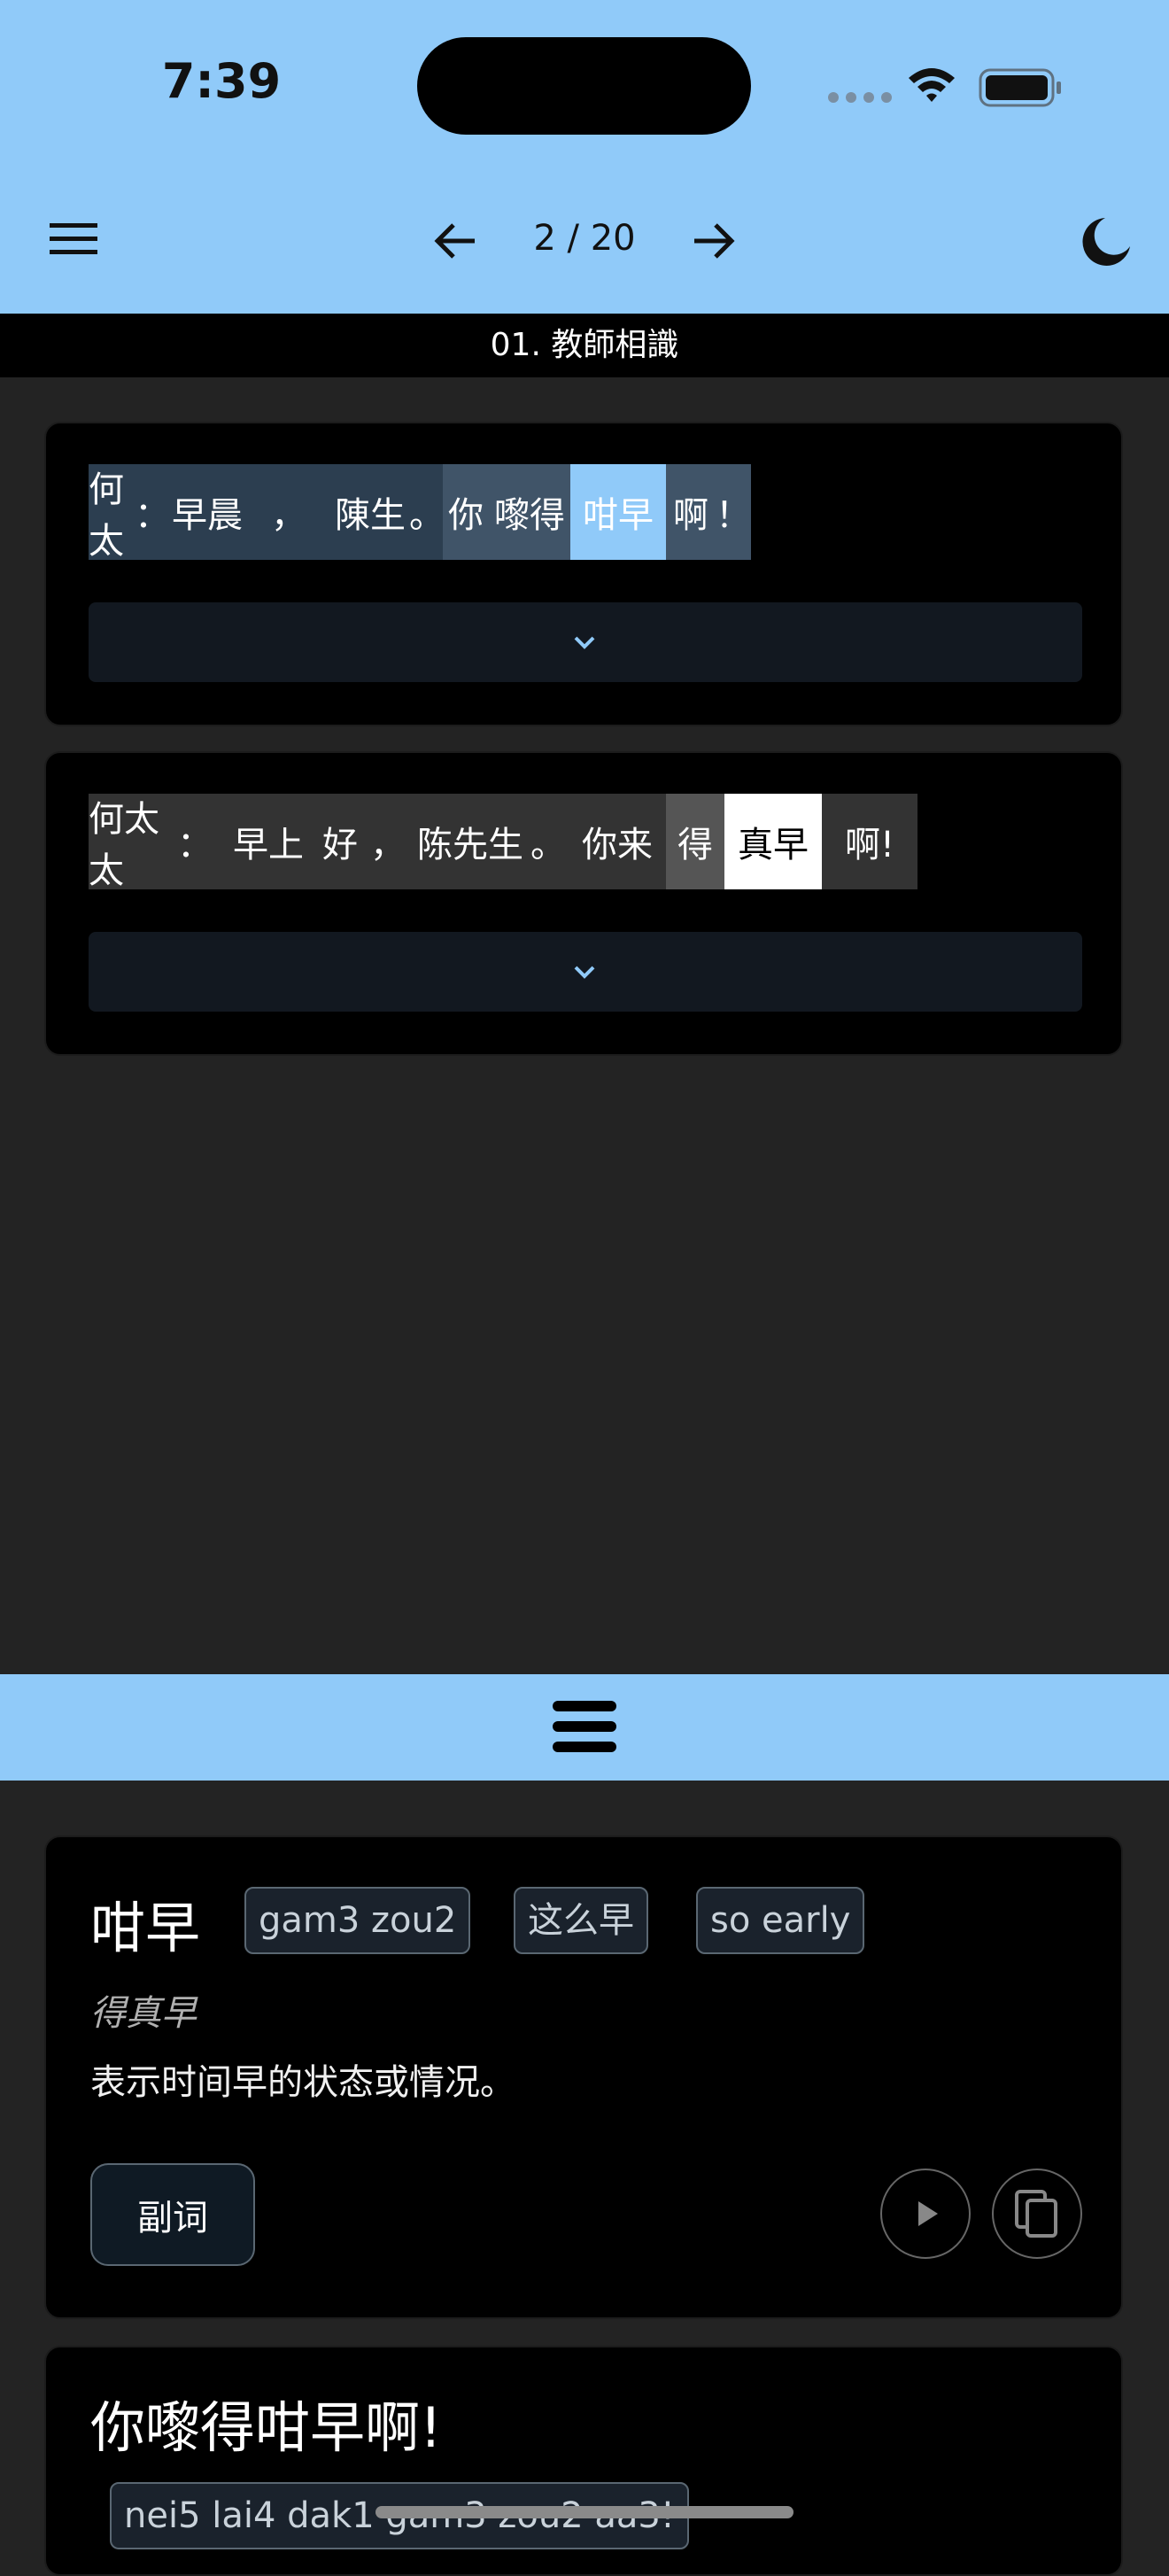 Image resolution: width=1169 pixels, height=2576 pixels. Describe the element at coordinates (583, 2461) in the screenshot. I see `example-card: 你嚟得咁早啊! nei5 lai4 dak1 gam3 zou2 aa3!` at that location.